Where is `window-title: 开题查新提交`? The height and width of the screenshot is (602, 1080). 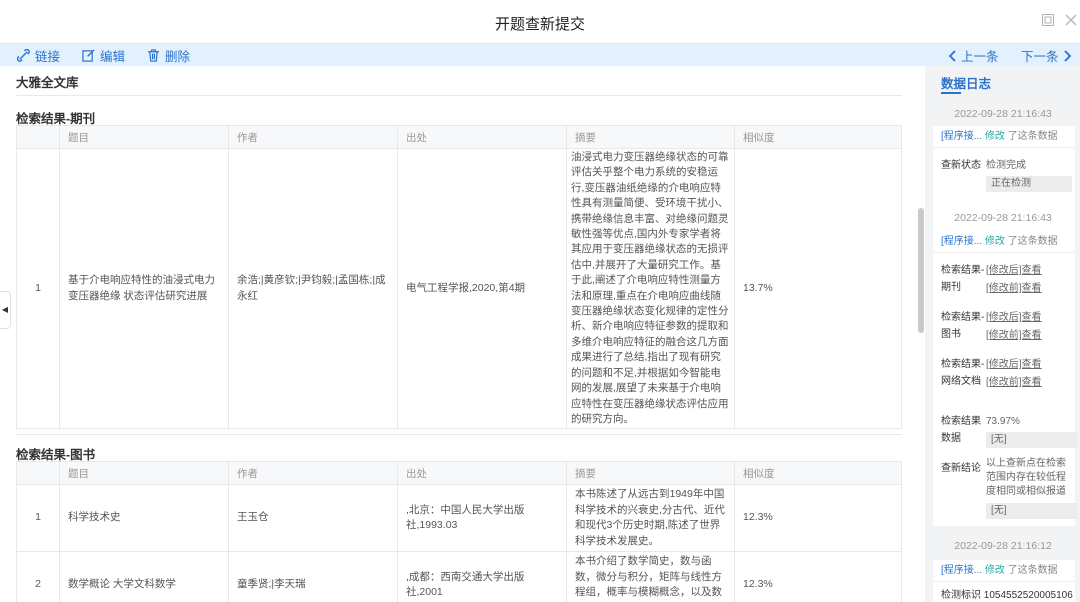
window-title: 开题查新提交 is located at coordinates (539, 24).